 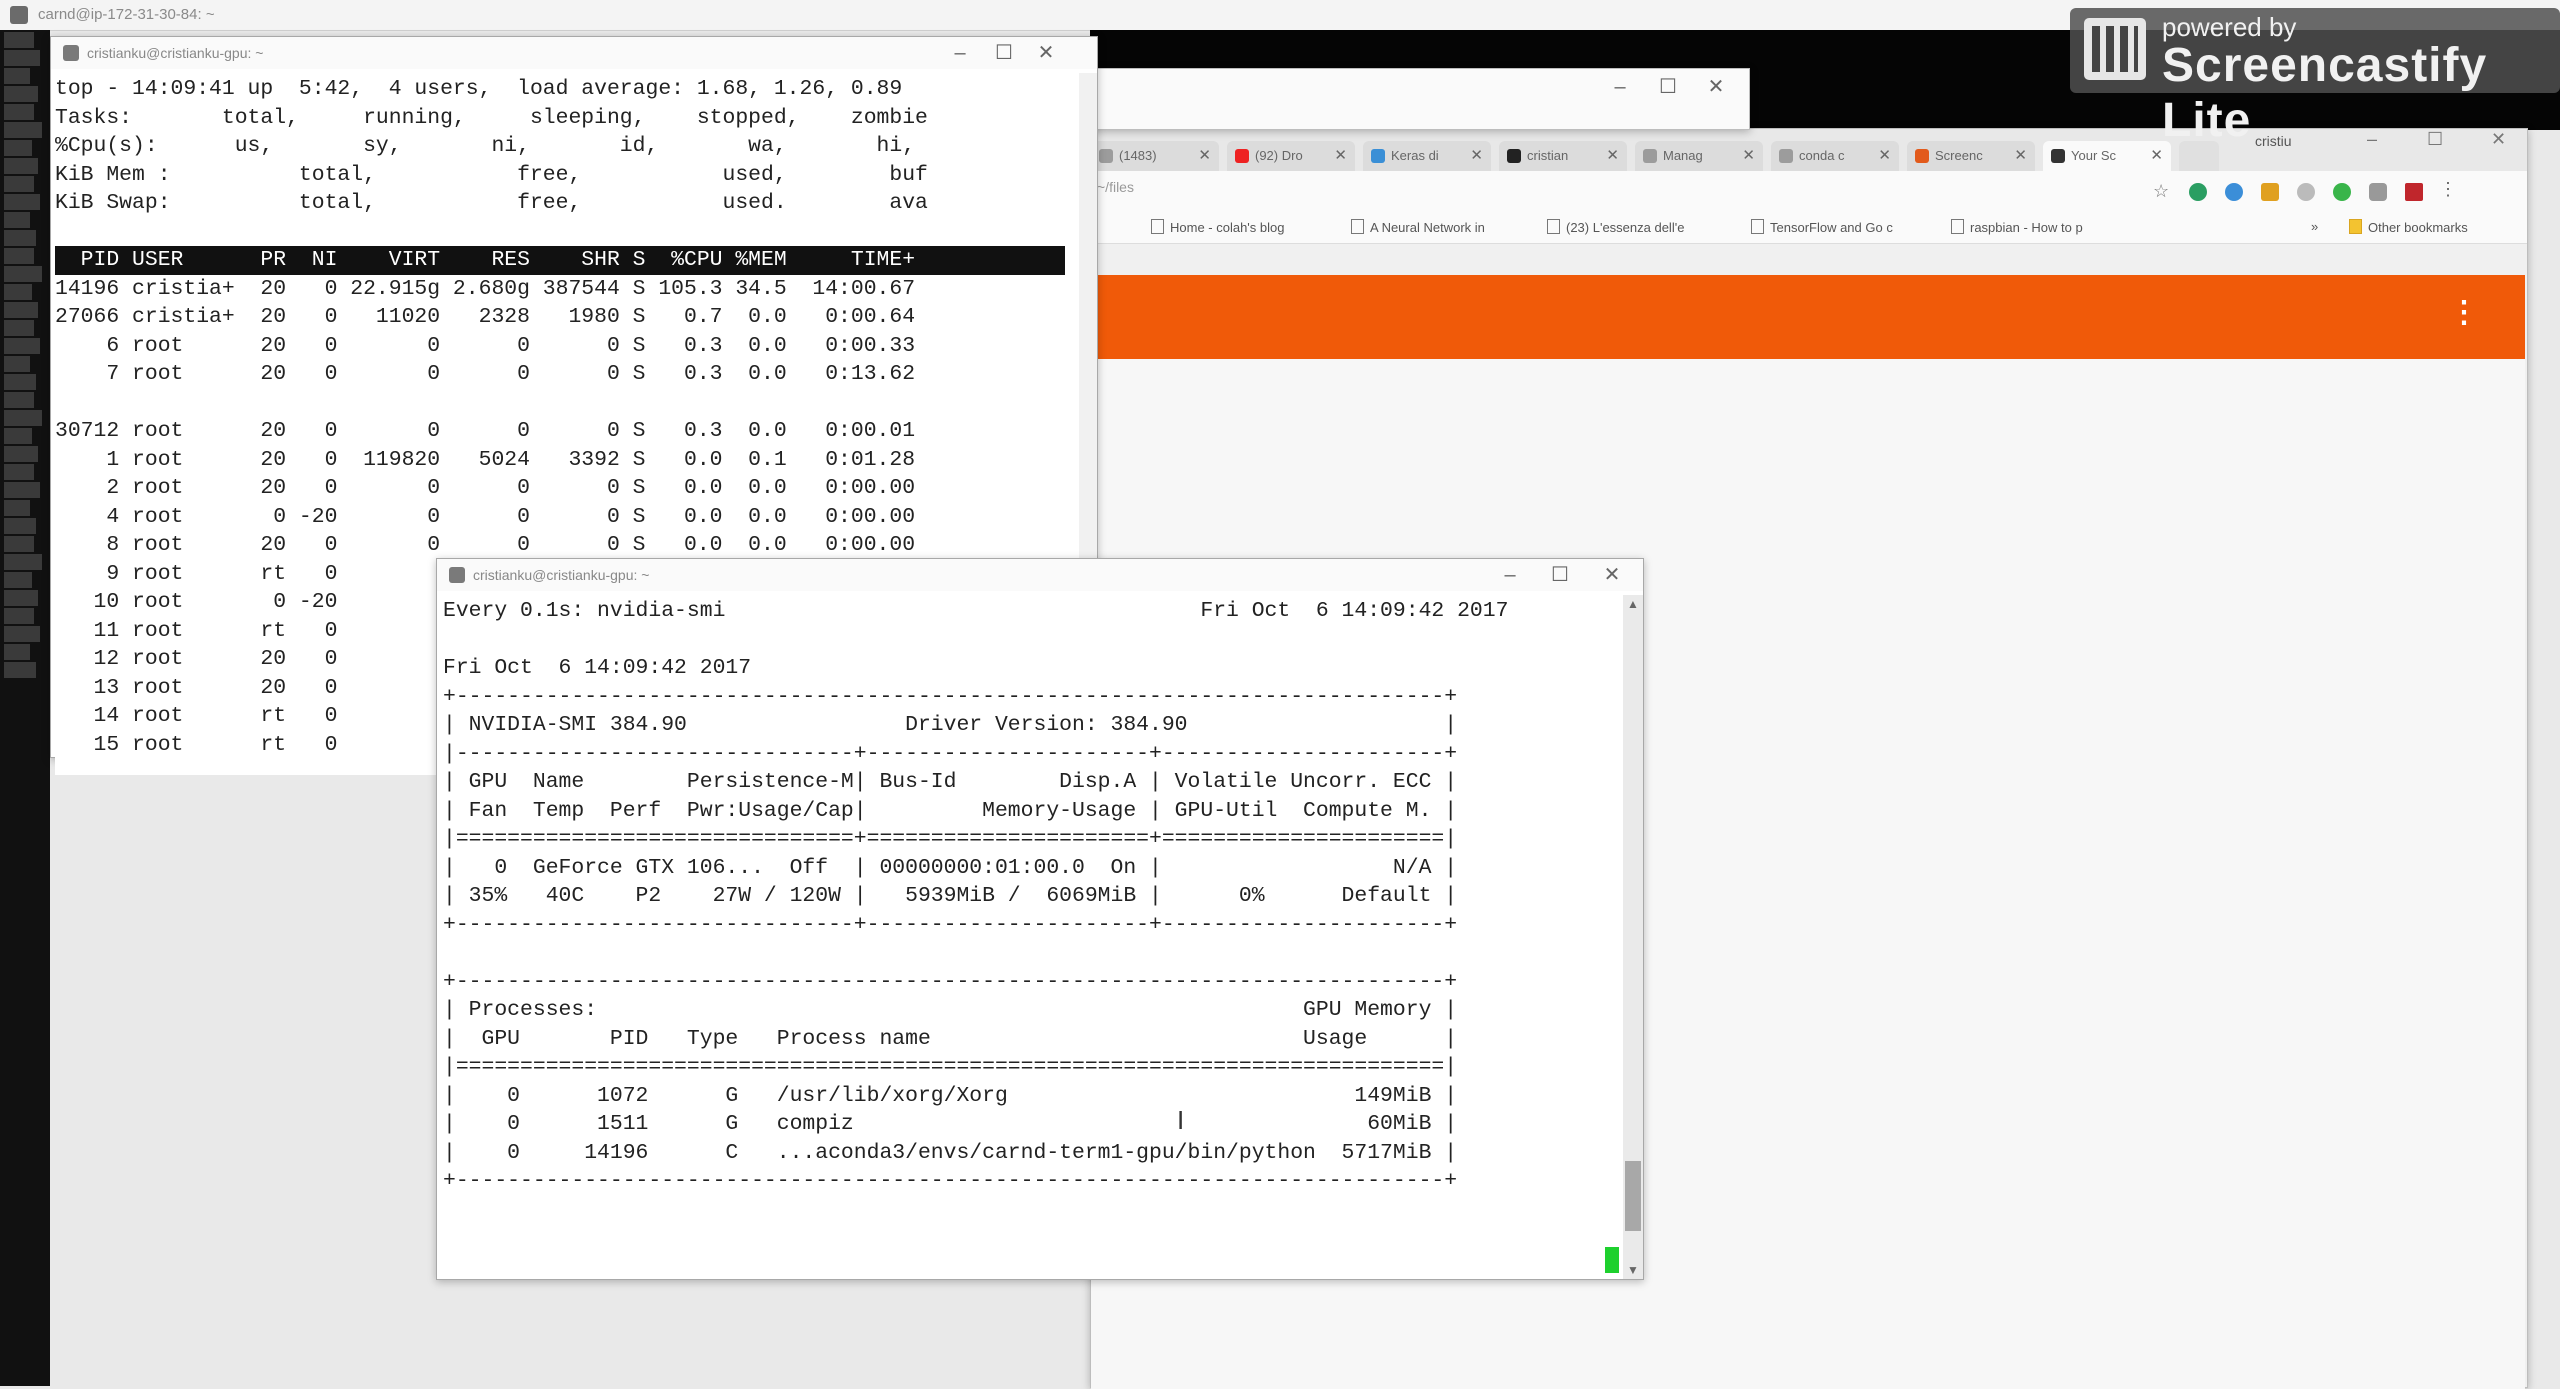 What do you see at coordinates (1612, 1260) in the screenshot?
I see `terminal-cursor` at bounding box center [1612, 1260].